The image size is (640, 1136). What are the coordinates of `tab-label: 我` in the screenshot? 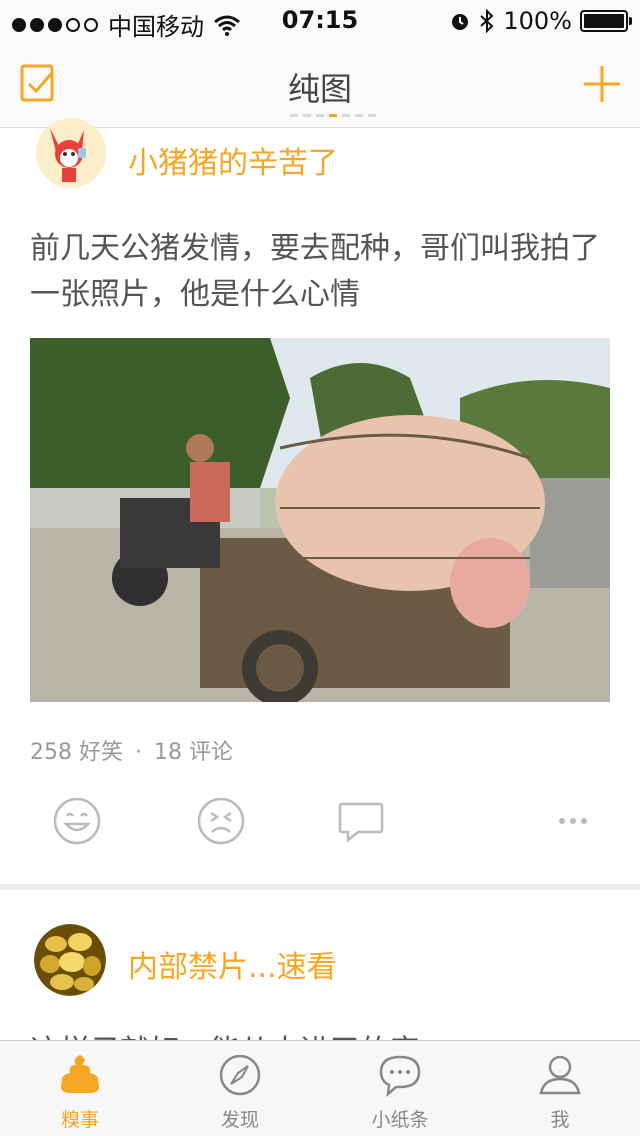 It's located at (560, 1120).